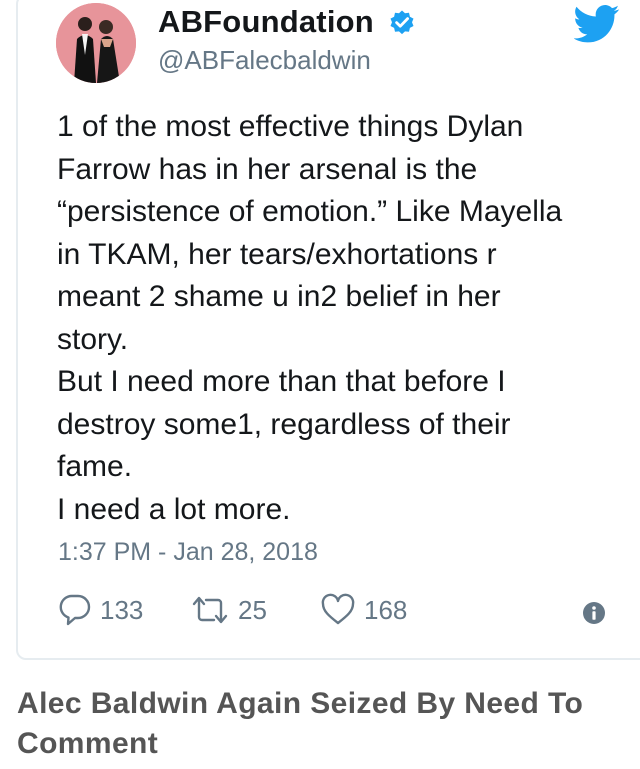 Image resolution: width=640 pixels, height=769 pixels. Describe the element at coordinates (188, 552) in the screenshot. I see `tweet-timestamp: 1:37 PM - Jan 28, 2018` at that location.